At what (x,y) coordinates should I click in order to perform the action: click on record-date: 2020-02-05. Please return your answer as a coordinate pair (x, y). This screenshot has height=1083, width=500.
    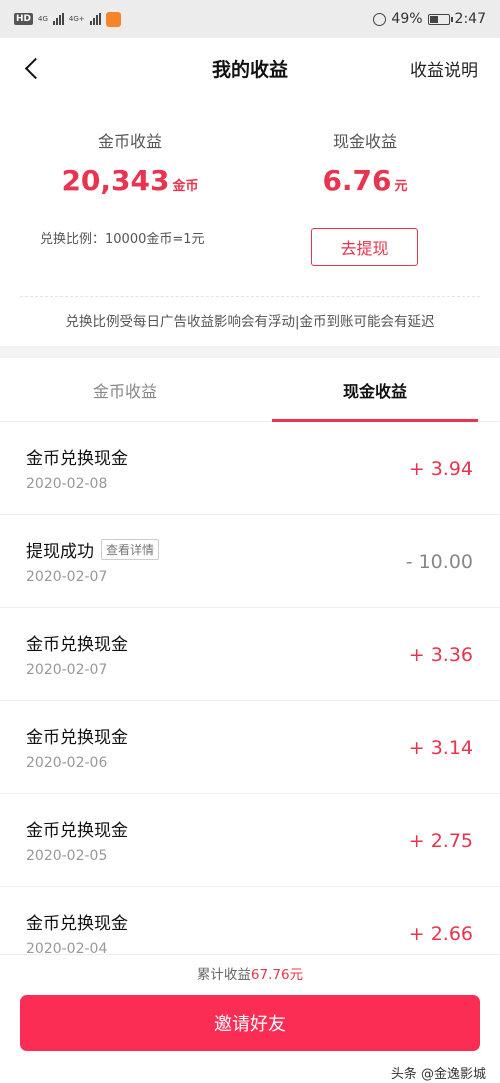
    Looking at the image, I should click on (67, 856).